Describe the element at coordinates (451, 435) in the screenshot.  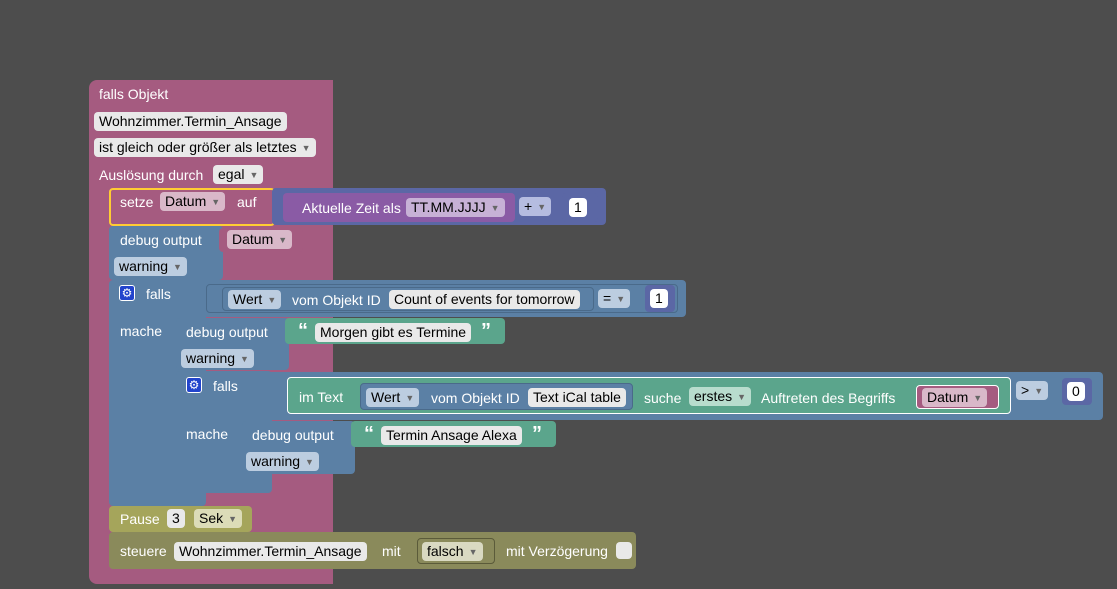
I see `debug3-text-field: Termin Ansage Alexa` at that location.